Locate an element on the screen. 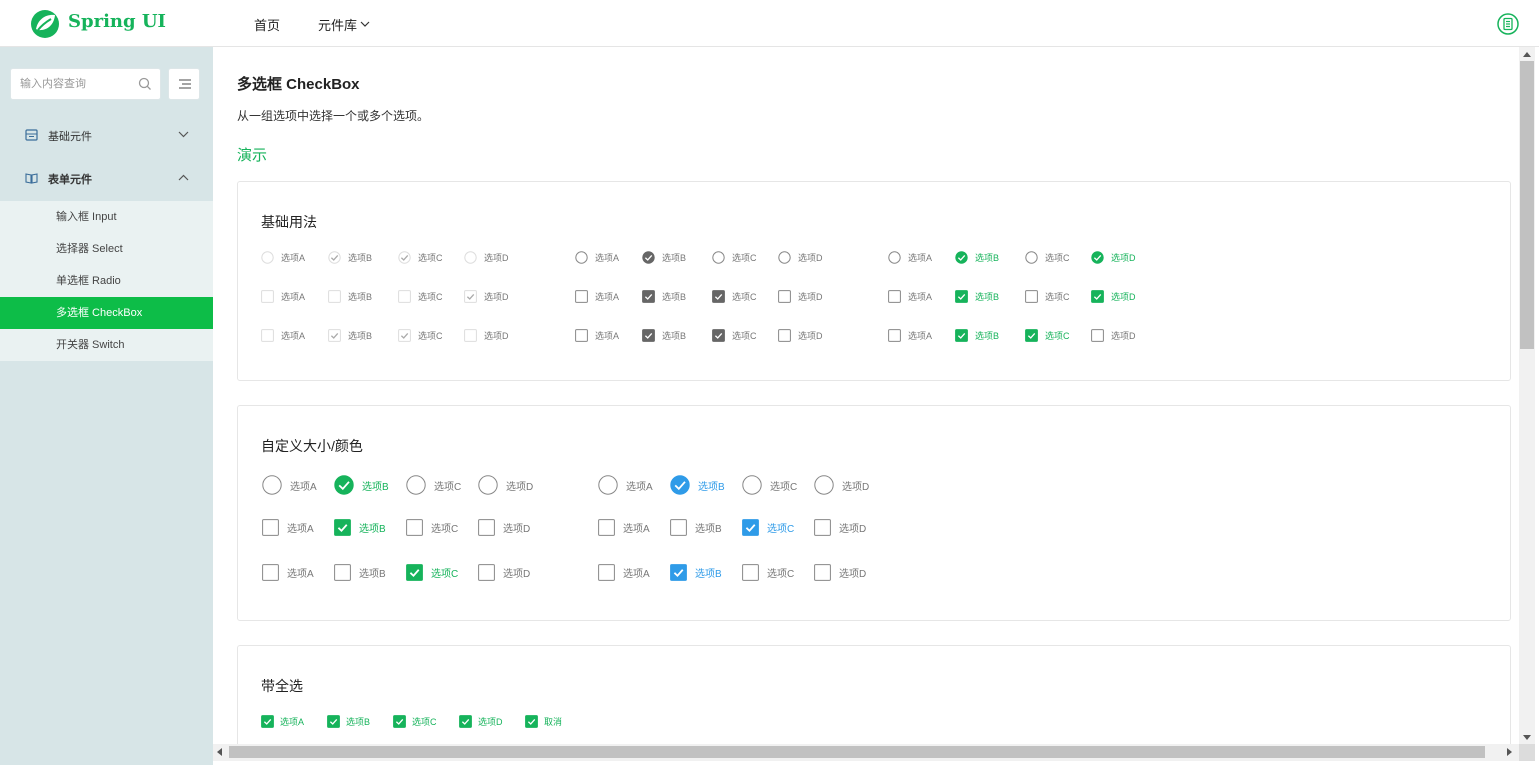 This screenshot has height=765, width=1539. search-input is located at coordinates (70, 84).